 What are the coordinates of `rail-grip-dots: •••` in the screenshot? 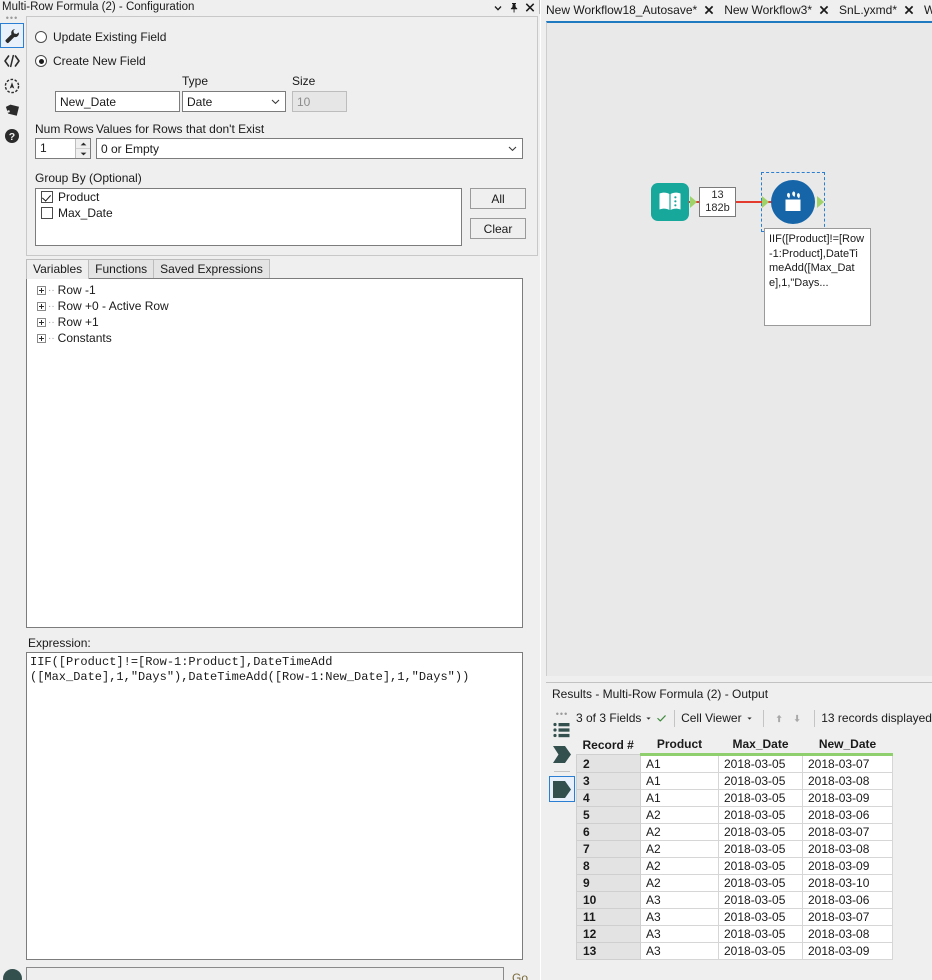 It's located at (12, 18).